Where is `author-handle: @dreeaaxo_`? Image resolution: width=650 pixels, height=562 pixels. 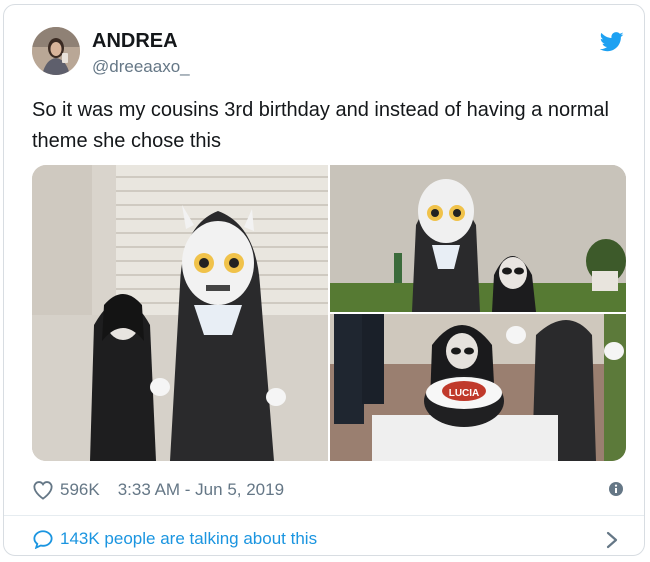 author-handle: @dreeaaxo_ is located at coordinates (141, 67).